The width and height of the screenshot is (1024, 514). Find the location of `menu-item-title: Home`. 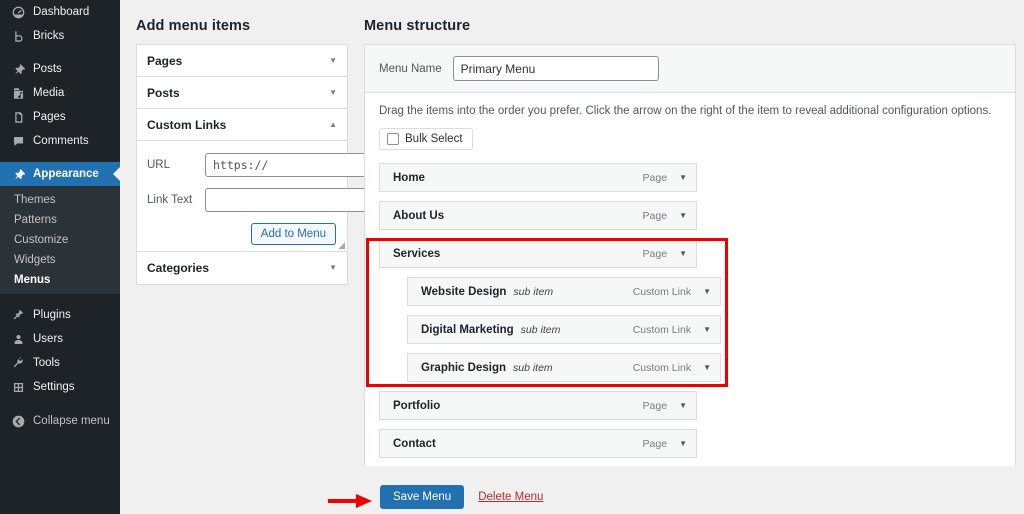

menu-item-title: Home is located at coordinates (409, 177).